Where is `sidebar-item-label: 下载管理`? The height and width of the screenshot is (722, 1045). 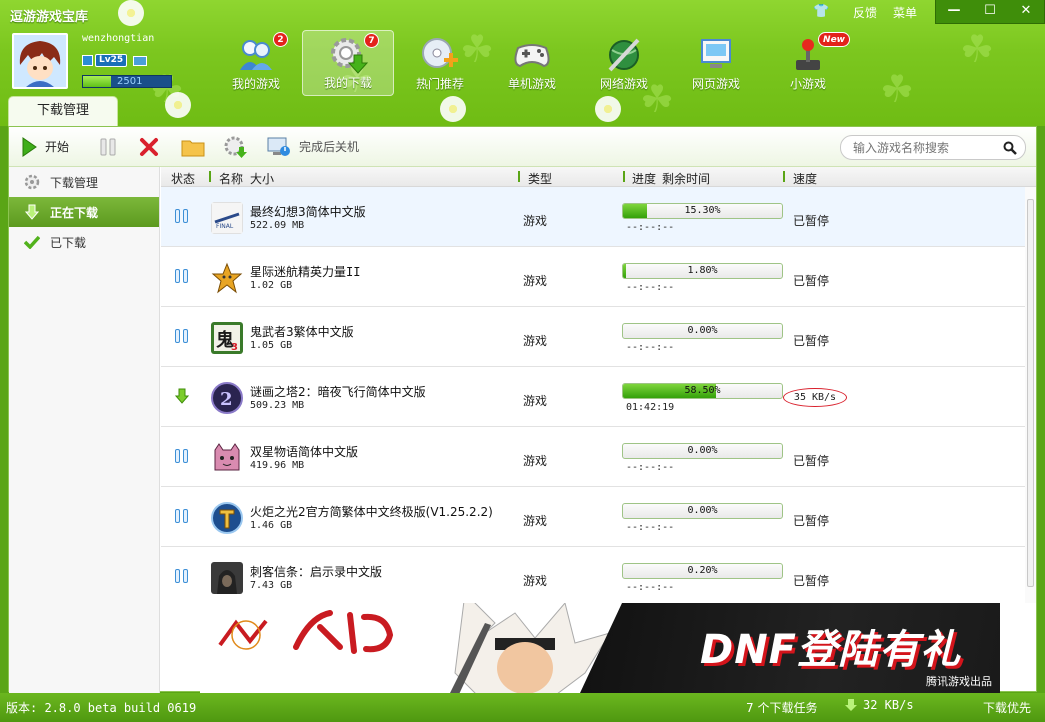
sidebar-item-label: 下载管理 is located at coordinates (74, 182).